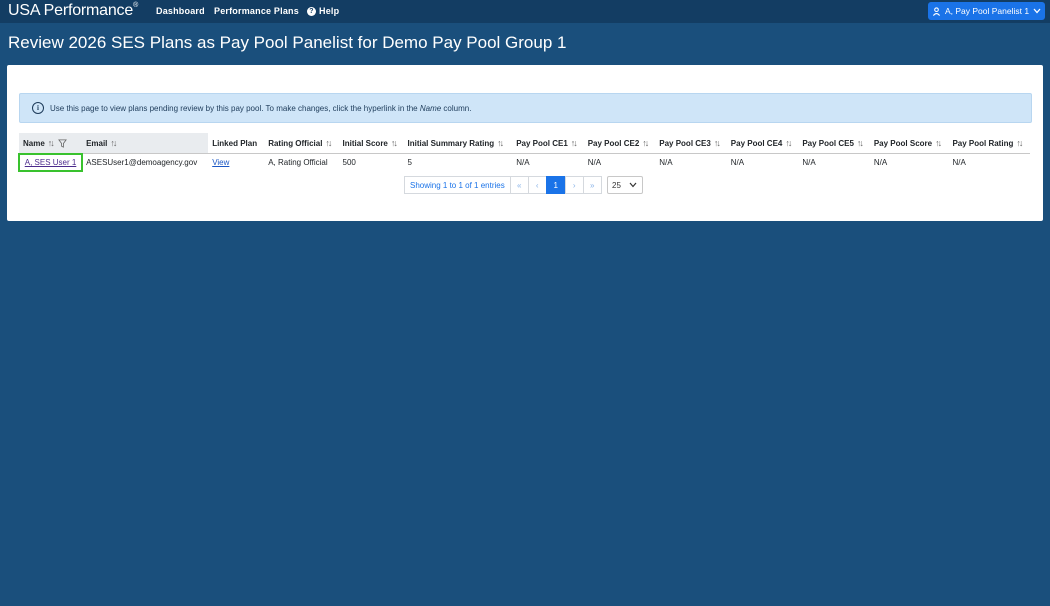 Image resolution: width=1050 pixels, height=606 pixels. I want to click on chevron-left-icon: ‹, so click(537, 185).